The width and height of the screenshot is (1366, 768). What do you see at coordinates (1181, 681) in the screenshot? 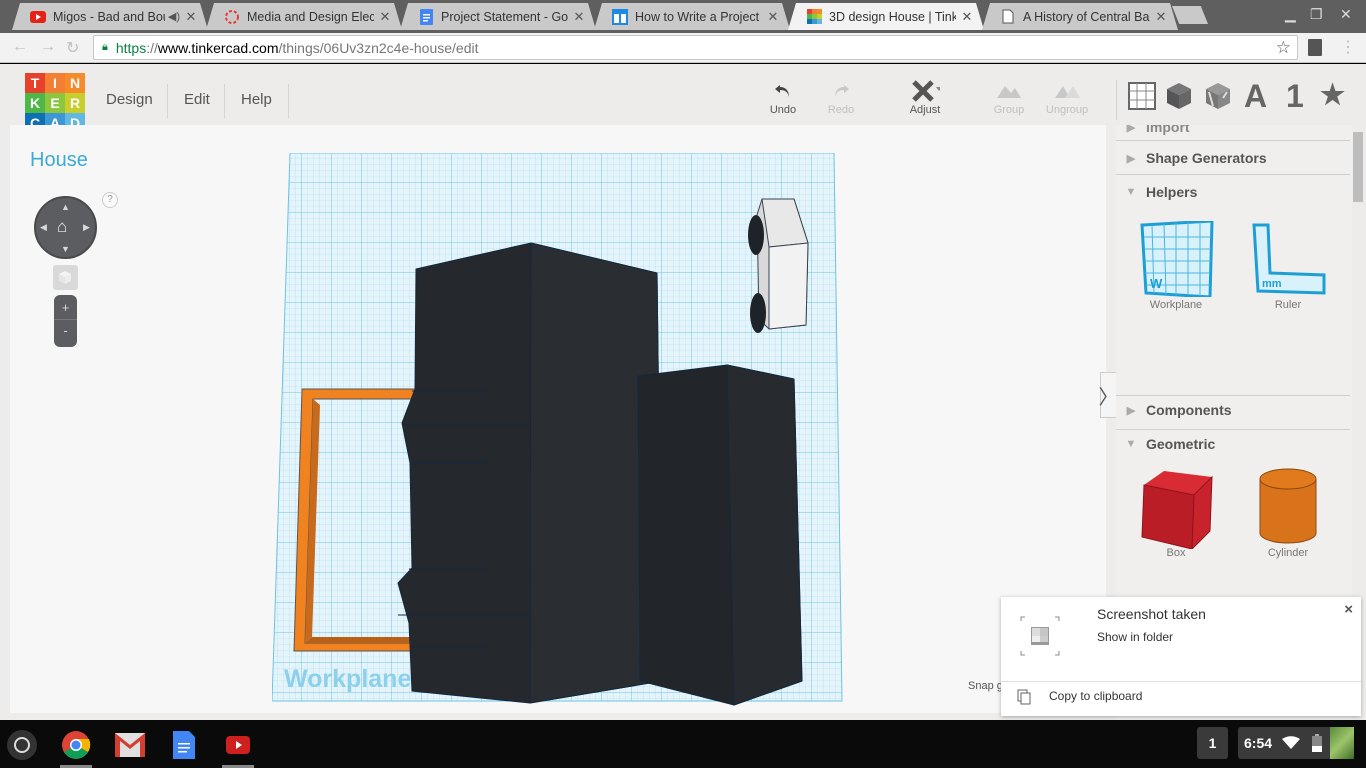
I see `notification-divider` at bounding box center [1181, 681].